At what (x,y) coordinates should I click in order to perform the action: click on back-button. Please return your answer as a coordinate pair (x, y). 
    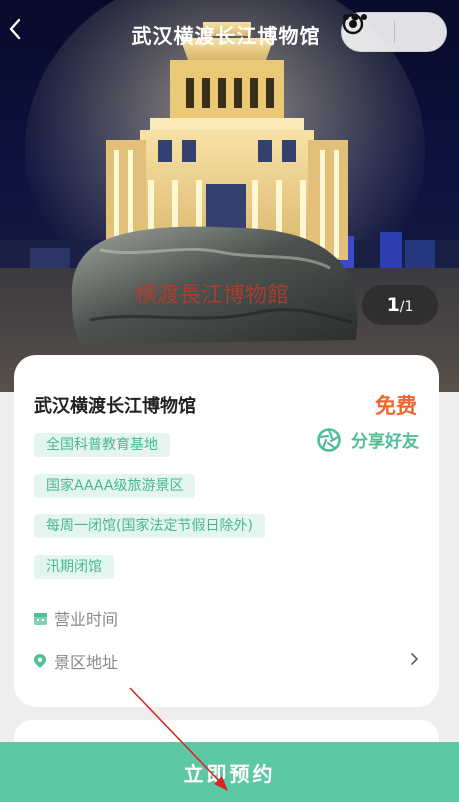
    Looking at the image, I should click on (23, 35).